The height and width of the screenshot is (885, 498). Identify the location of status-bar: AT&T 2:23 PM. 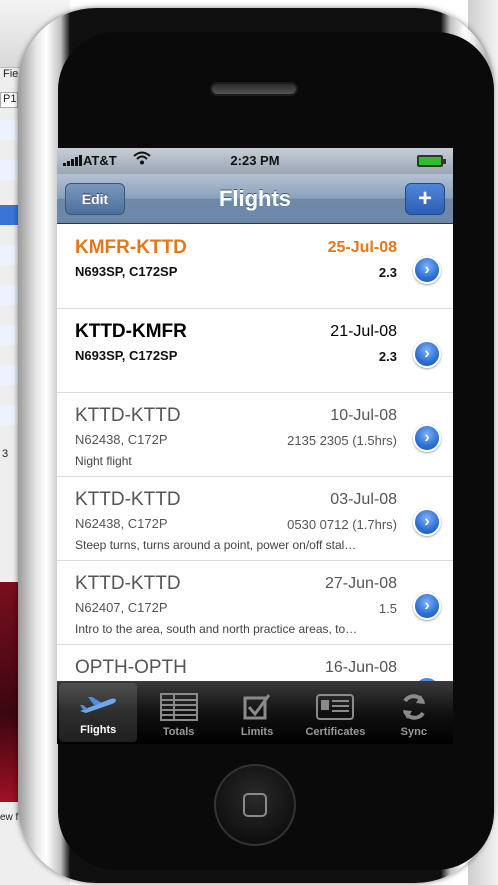
(255, 161).